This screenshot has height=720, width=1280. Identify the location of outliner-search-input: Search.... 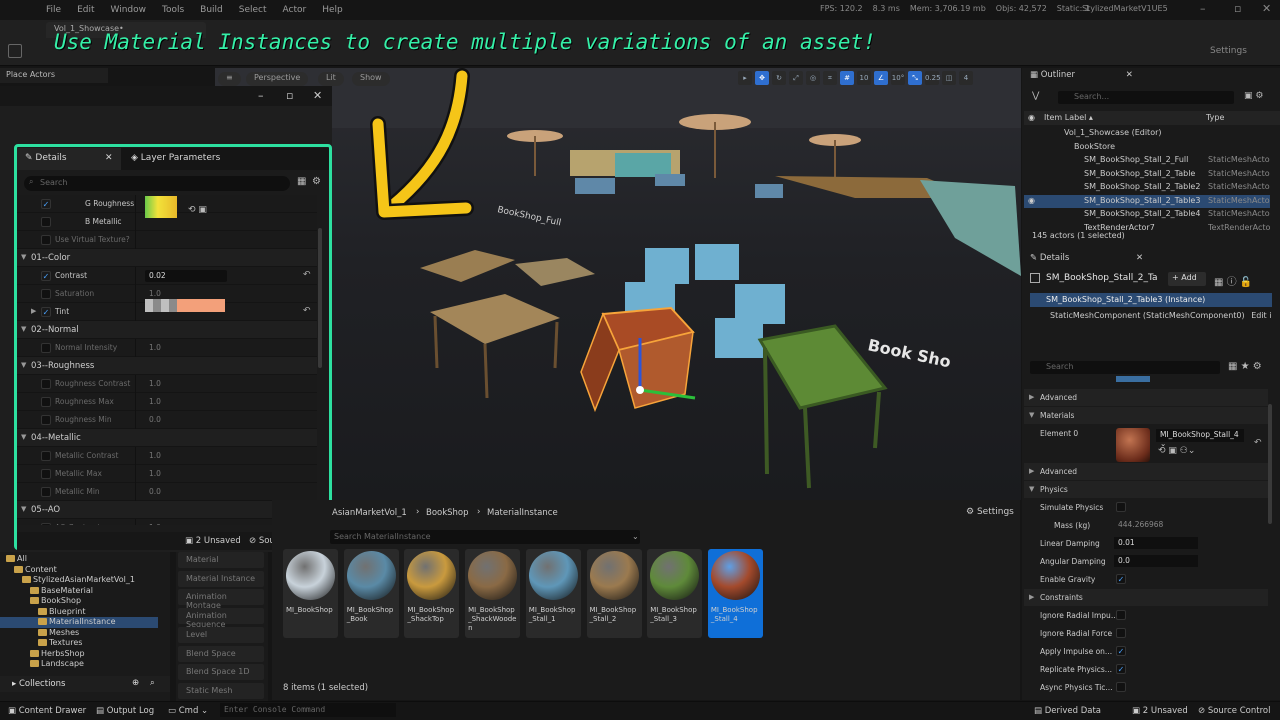
(1146, 97).